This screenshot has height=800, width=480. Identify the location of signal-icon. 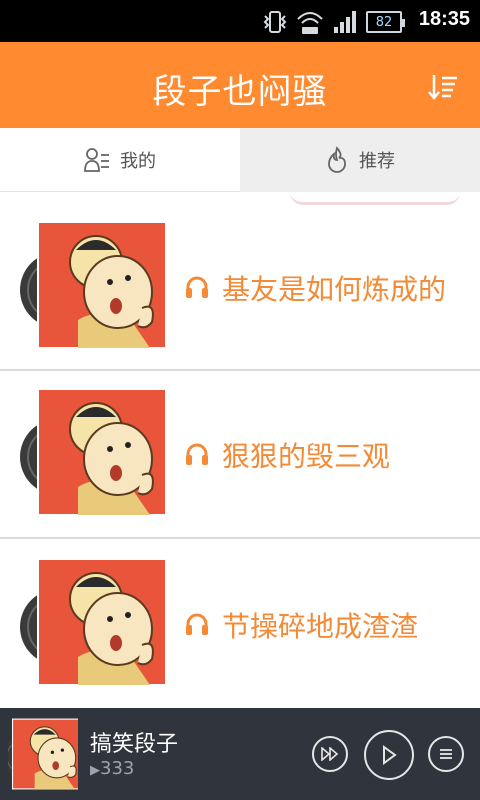
(345, 22).